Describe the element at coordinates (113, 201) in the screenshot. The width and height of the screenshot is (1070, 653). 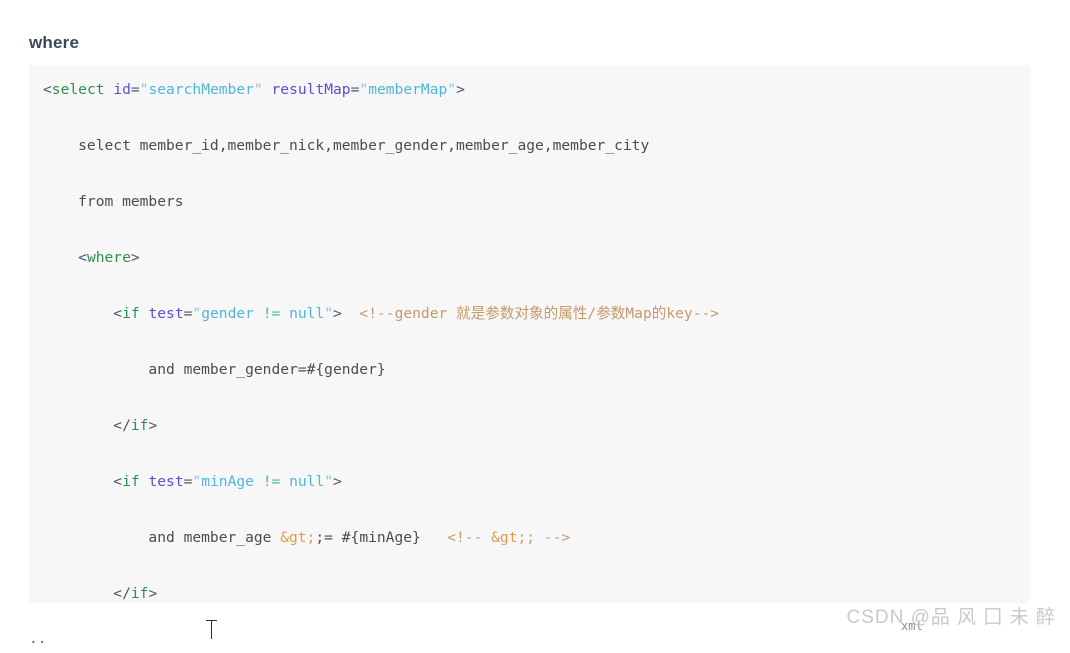
I see `code-token-plain: from members` at that location.